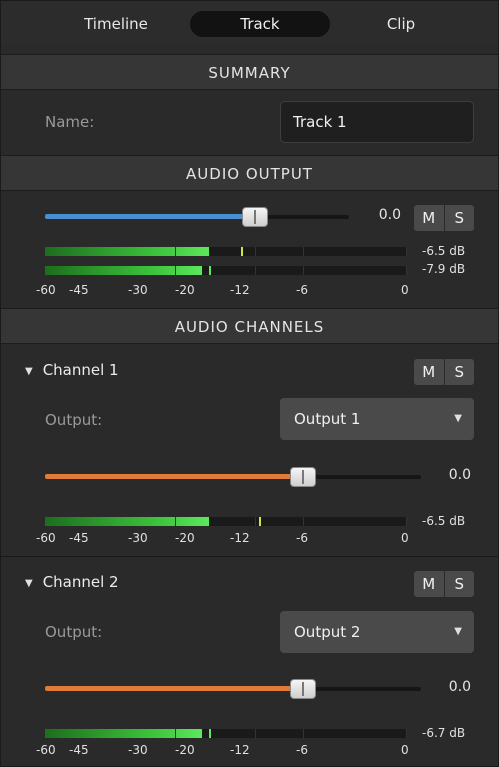 The image size is (499, 767). I want to click on output-solo-button: S, so click(459, 218).